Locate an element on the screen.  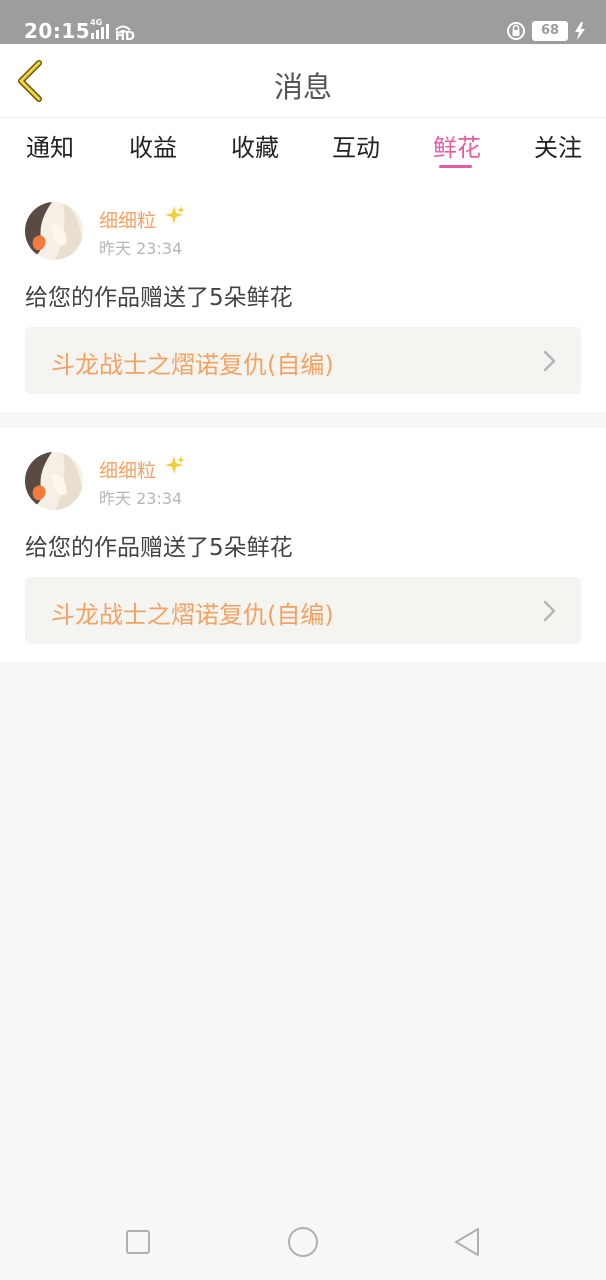
triangle-back-icon is located at coordinates (468, 1242).